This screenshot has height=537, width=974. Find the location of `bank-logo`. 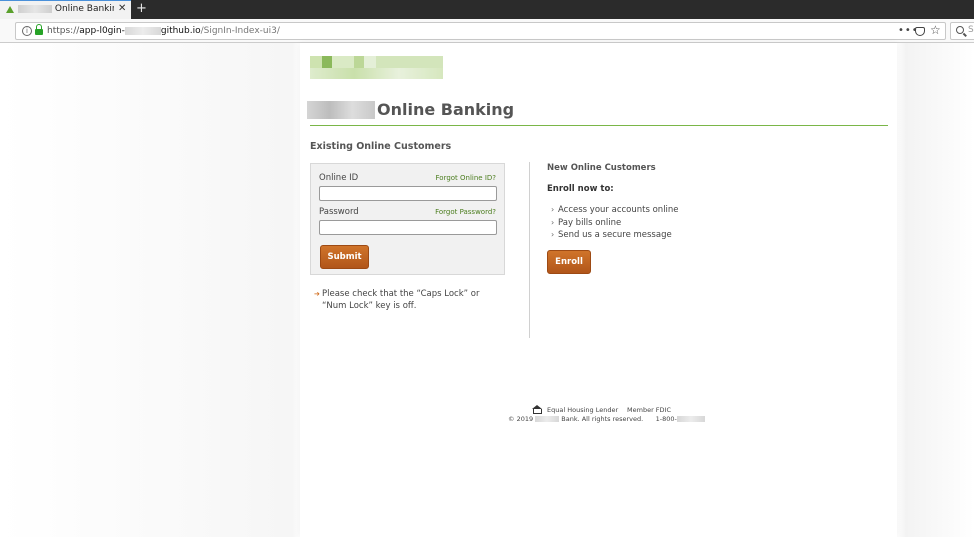

bank-logo is located at coordinates (376, 67).